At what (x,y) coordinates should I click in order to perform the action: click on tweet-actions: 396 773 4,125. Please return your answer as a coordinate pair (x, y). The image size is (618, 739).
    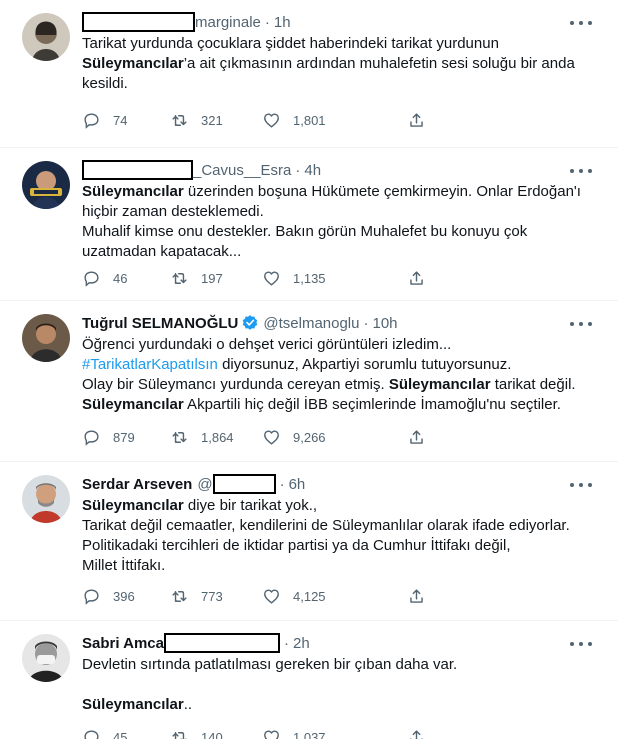
    Looking at the image, I should click on (302, 596).